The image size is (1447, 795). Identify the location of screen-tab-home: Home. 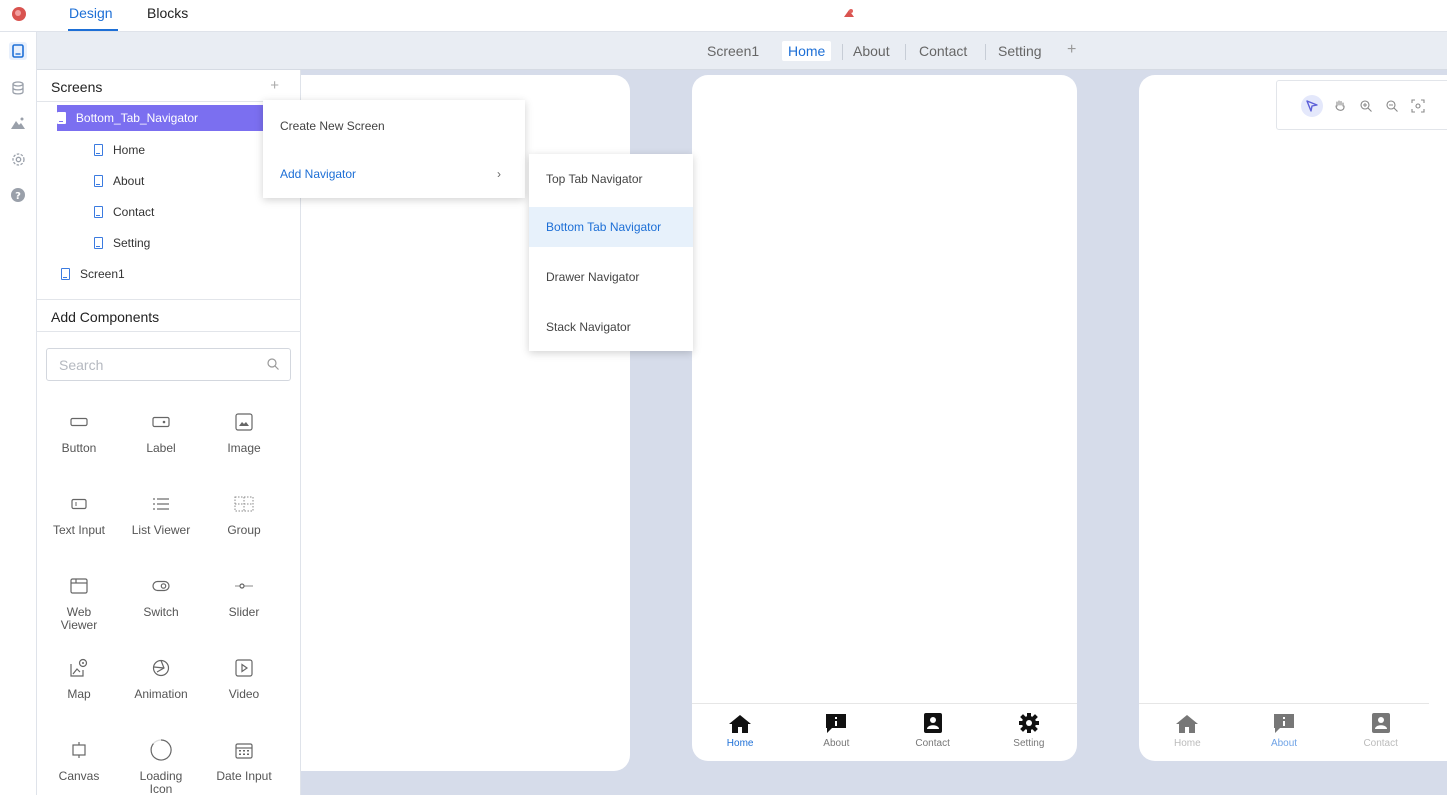
(807, 51).